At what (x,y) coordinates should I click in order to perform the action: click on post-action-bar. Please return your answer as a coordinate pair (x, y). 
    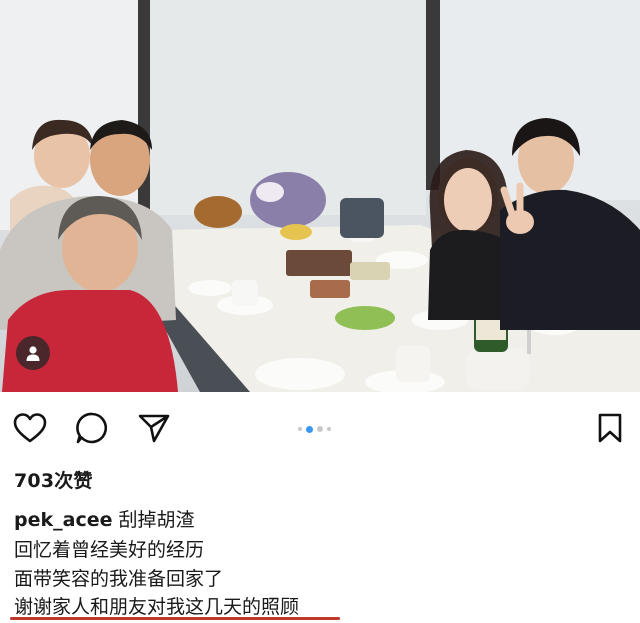
    Looking at the image, I should click on (320, 431).